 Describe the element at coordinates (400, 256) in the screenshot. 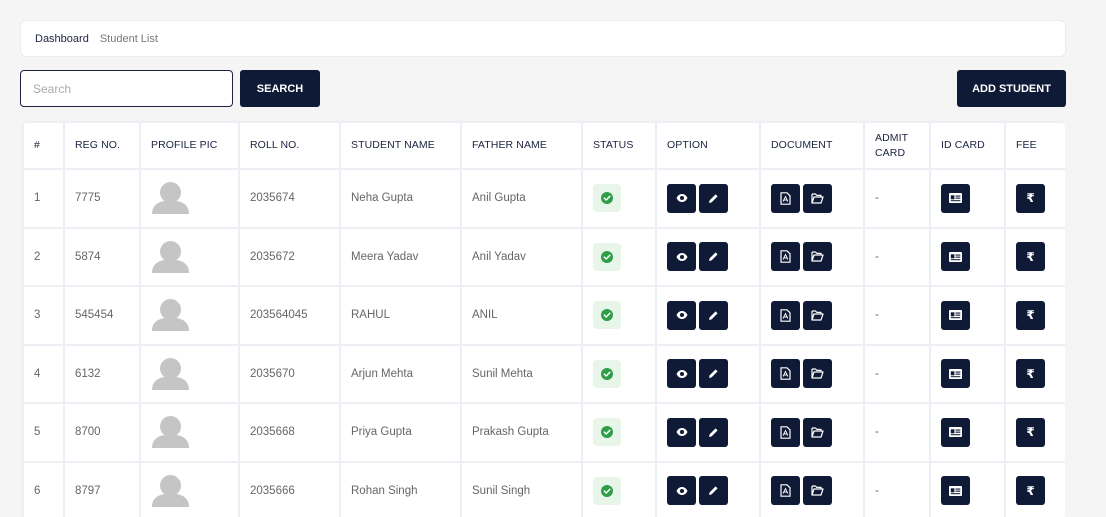

I see `student-name-cell: Meera Yadav` at that location.